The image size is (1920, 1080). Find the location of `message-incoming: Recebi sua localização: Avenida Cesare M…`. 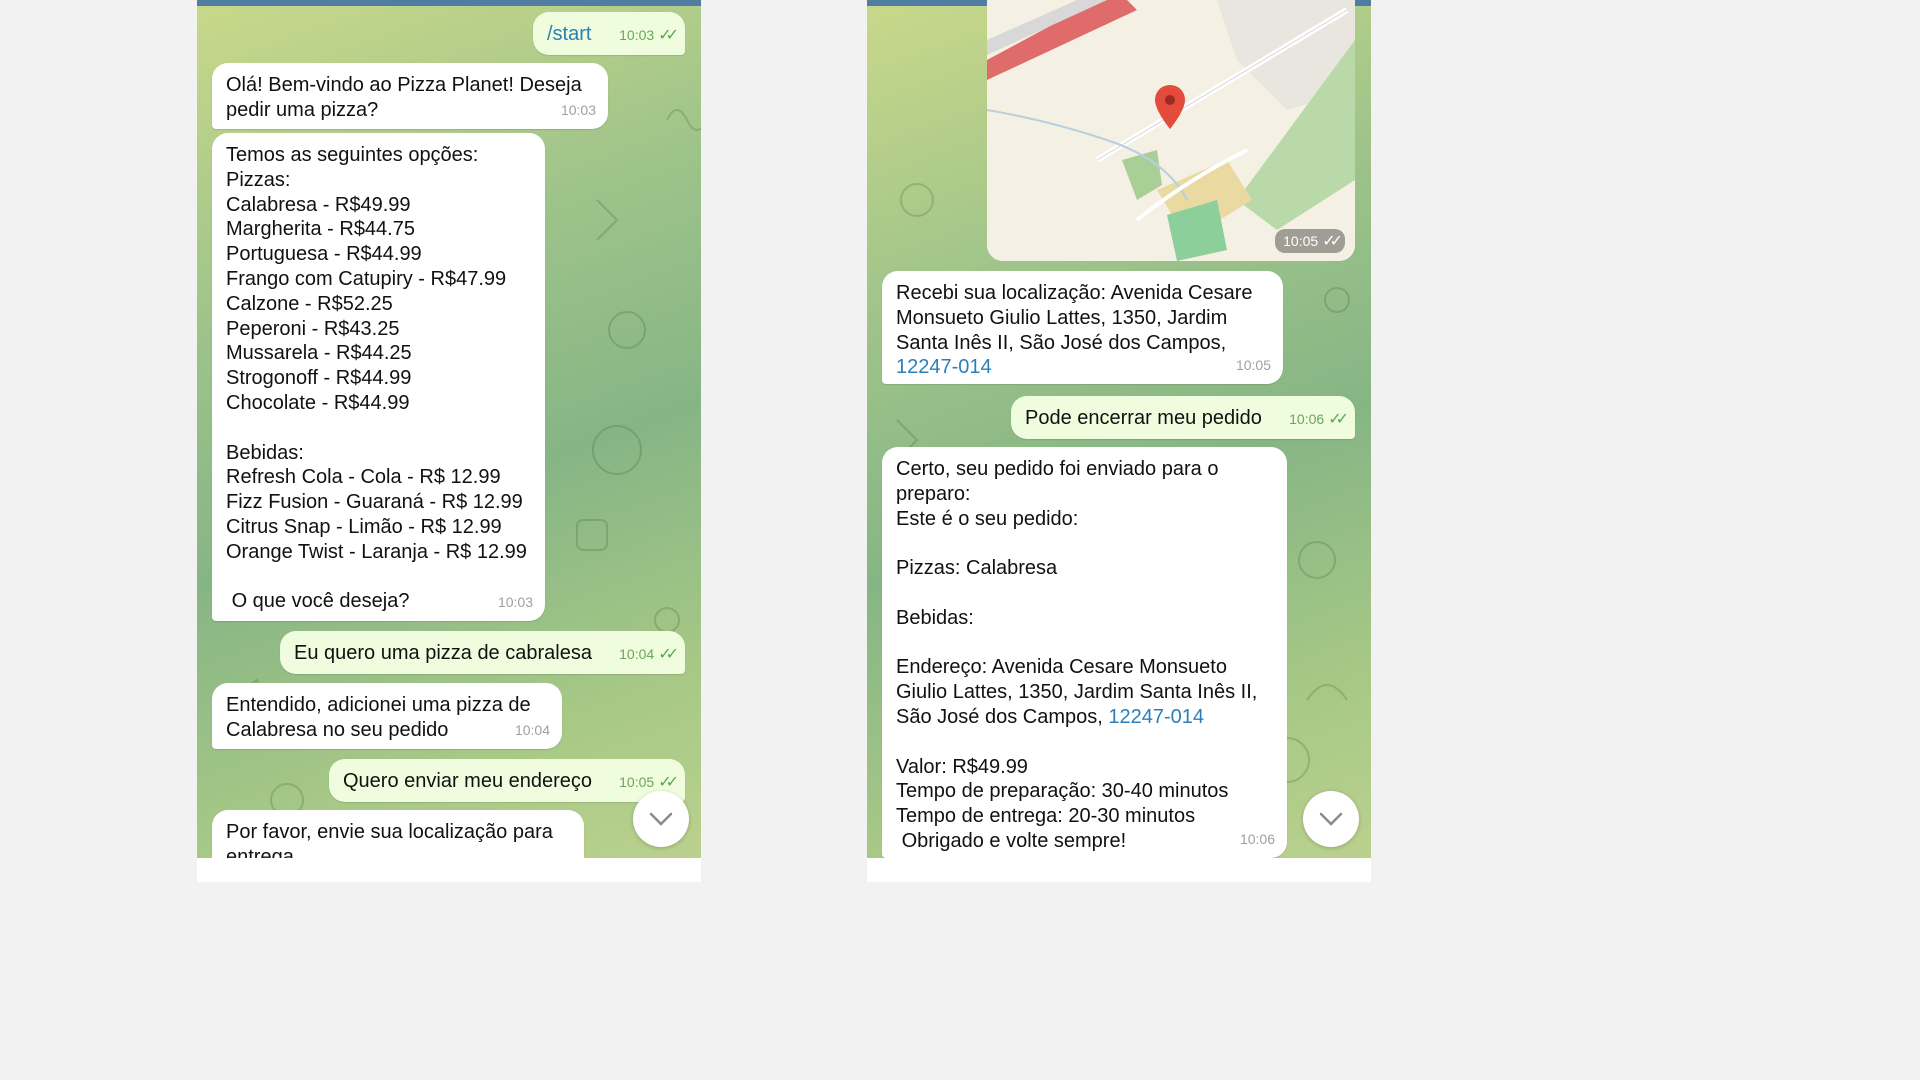

message-incoming: Recebi sua localização: Avenida Cesare M… is located at coordinates (1082, 327).